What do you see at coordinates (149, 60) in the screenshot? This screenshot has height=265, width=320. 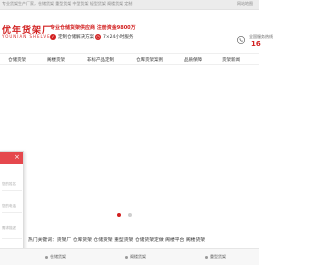 I see `nav-item-cases: 仓库货架案例` at bounding box center [149, 60].